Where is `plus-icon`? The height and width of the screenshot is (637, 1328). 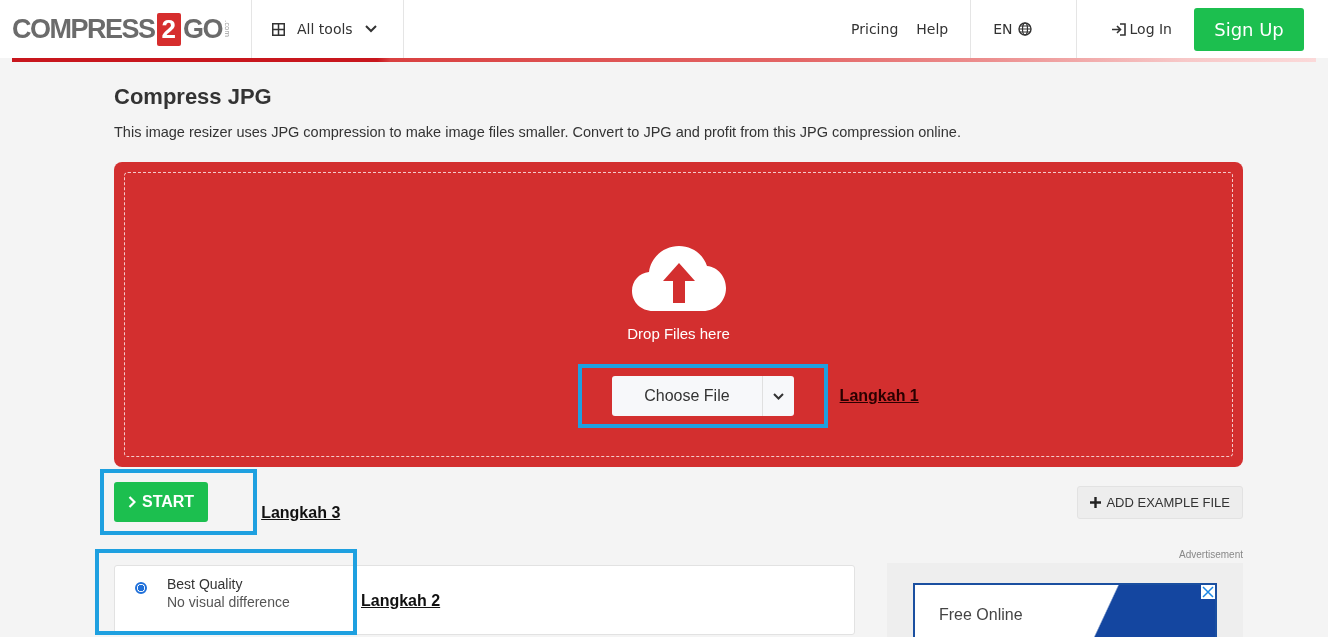 plus-icon is located at coordinates (1096, 502).